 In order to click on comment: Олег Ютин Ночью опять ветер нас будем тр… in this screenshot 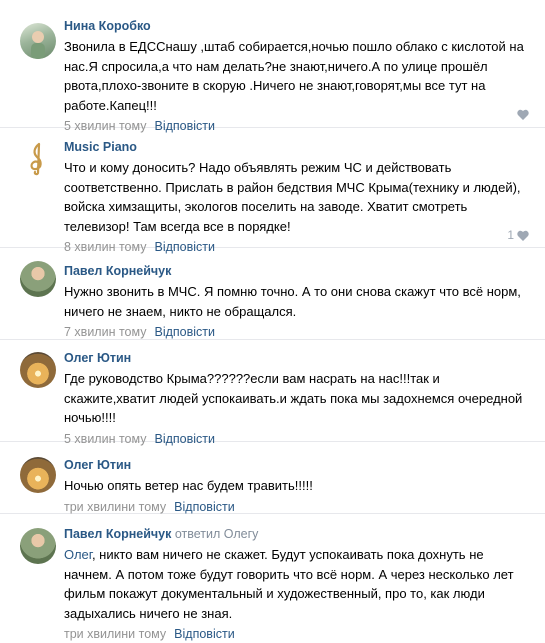, I will do `click(272, 478)`.